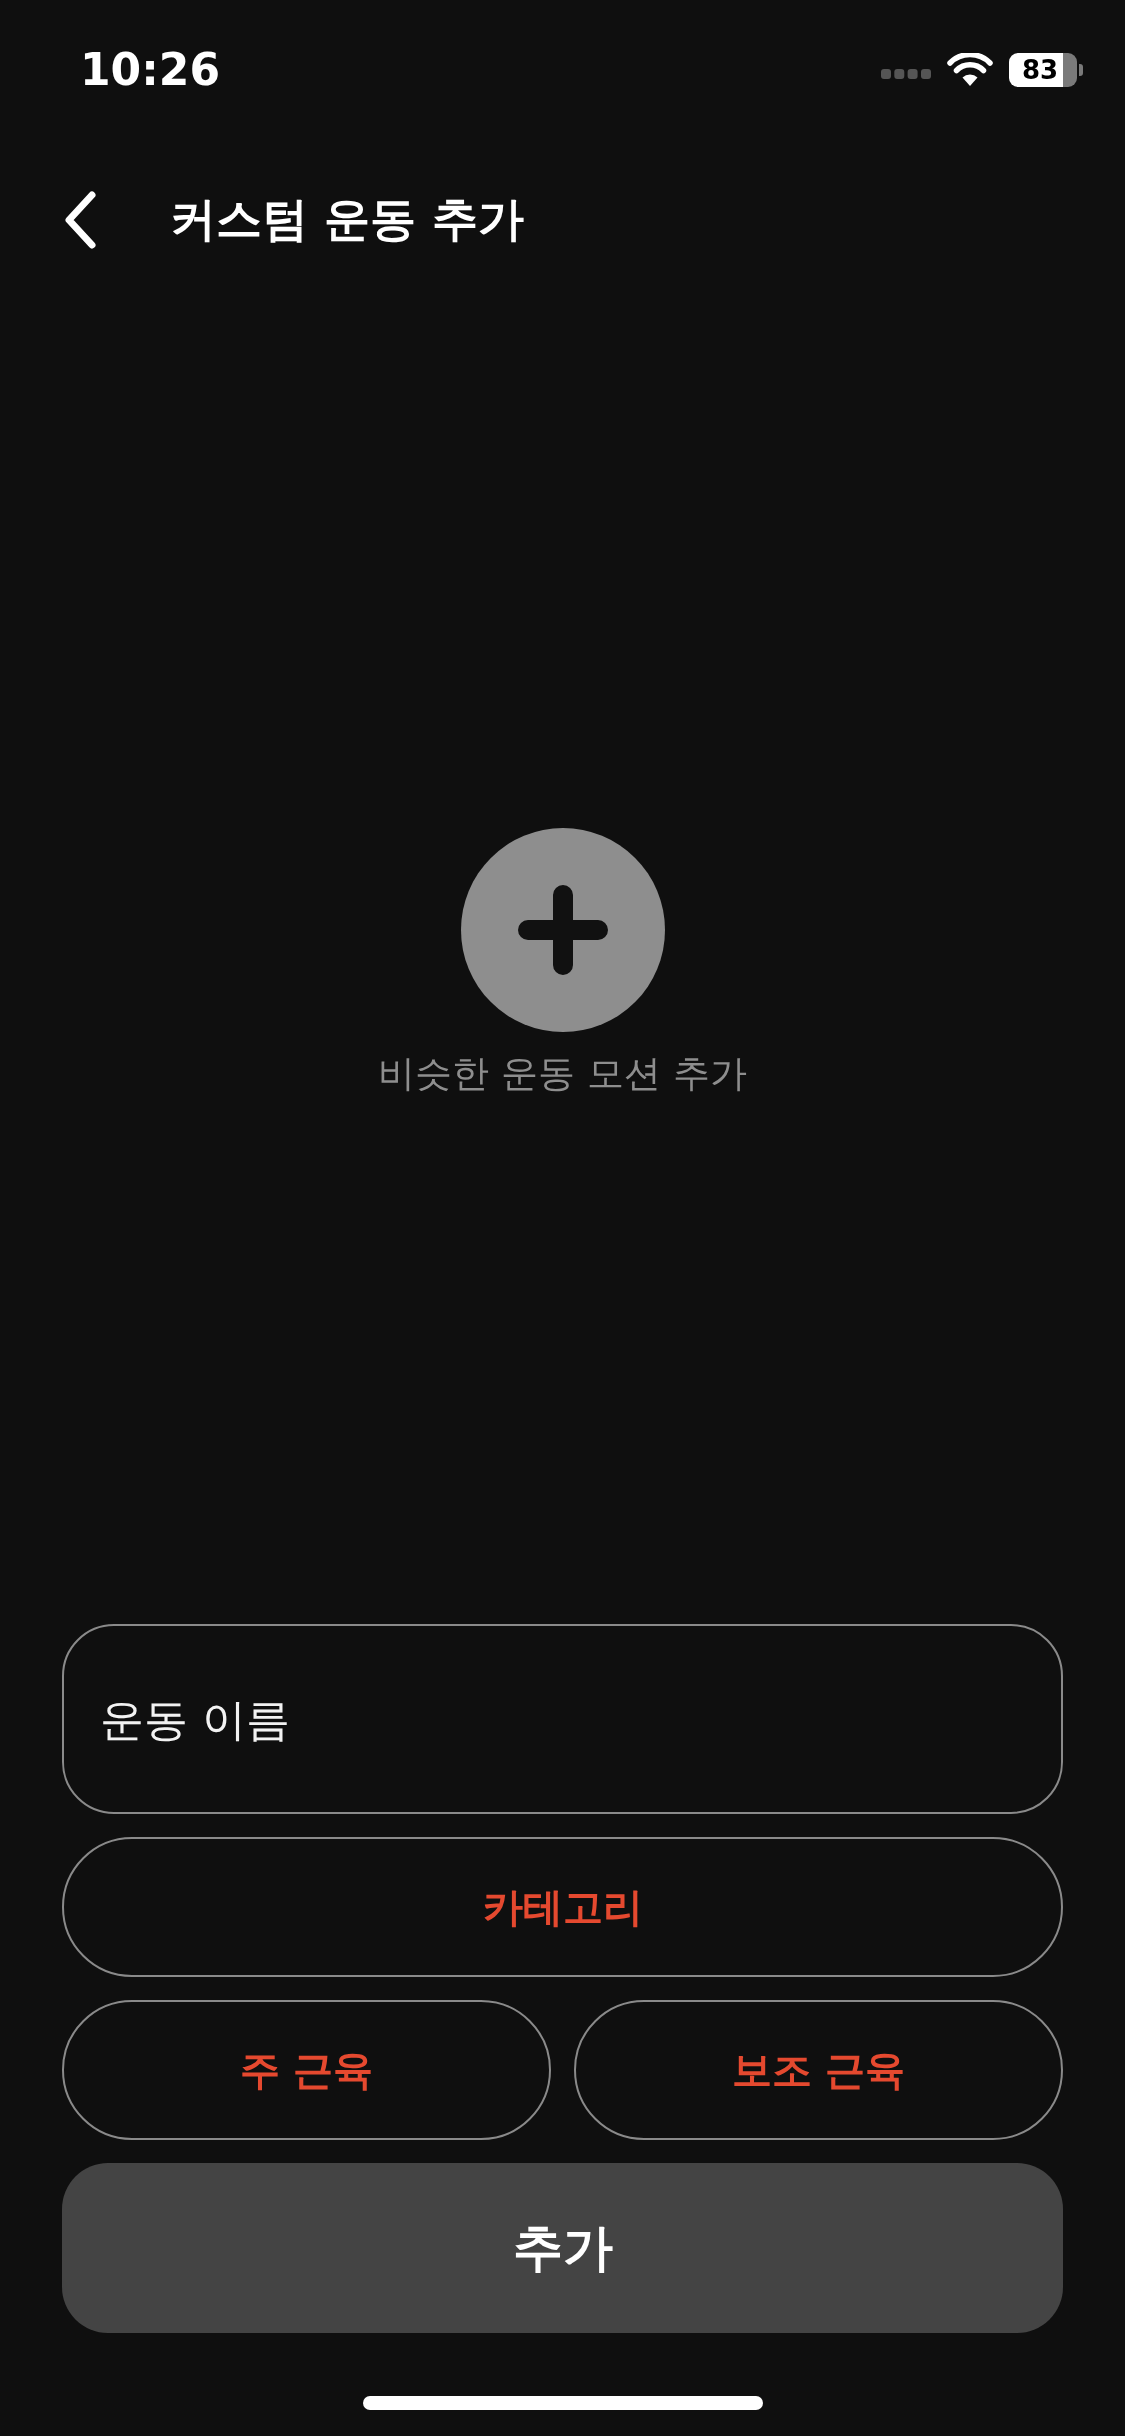 Image resolution: width=1125 pixels, height=2436 pixels. I want to click on signal-icon, so click(906, 74).